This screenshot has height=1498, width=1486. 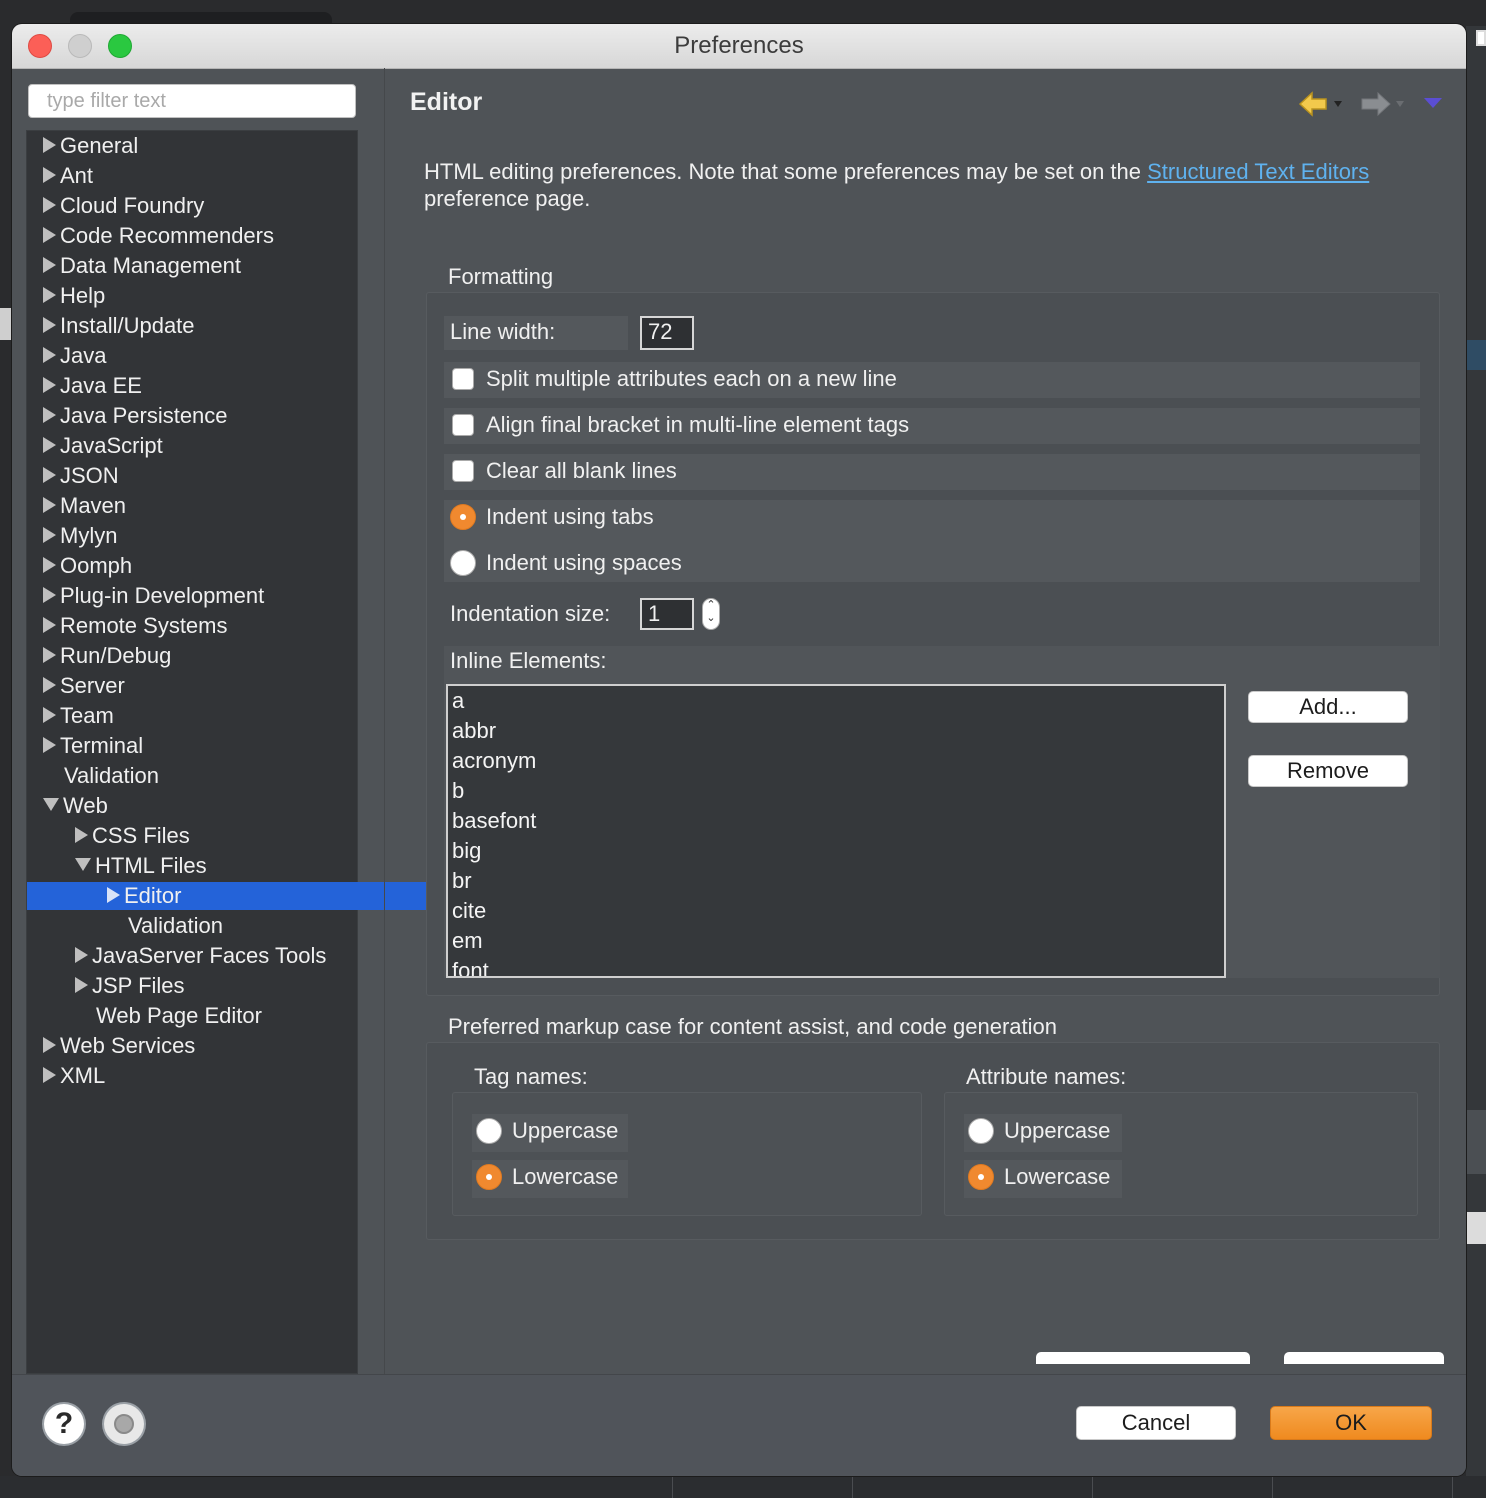 What do you see at coordinates (200, 176) in the screenshot?
I see `sidebar-item: Ant` at bounding box center [200, 176].